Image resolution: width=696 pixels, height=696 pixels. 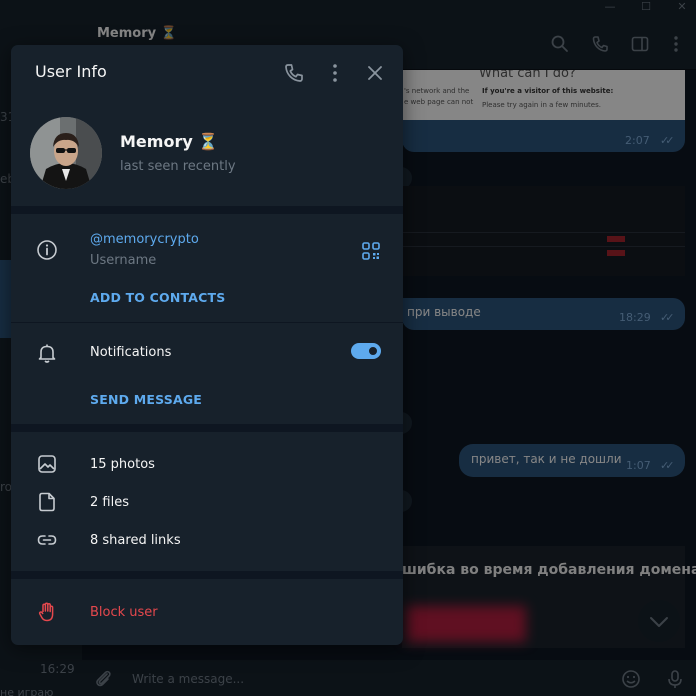 What do you see at coordinates (109, 502) in the screenshot?
I see `shared-files-item: 2 files` at bounding box center [109, 502].